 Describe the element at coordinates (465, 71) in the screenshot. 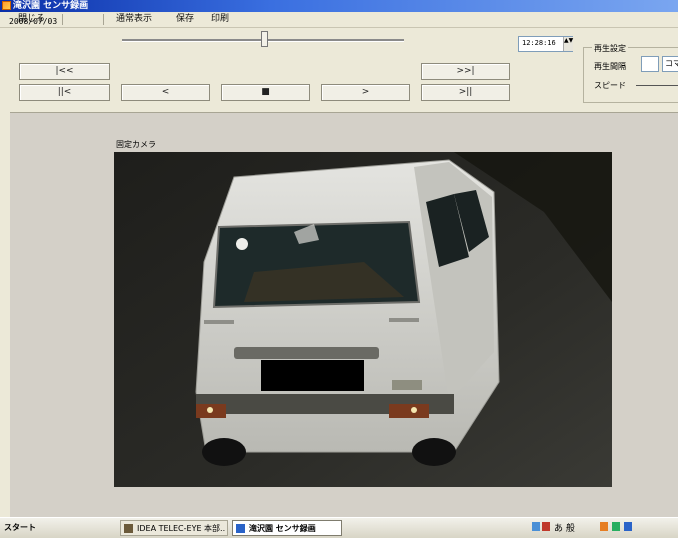

I see `last-button: >>|` at that location.